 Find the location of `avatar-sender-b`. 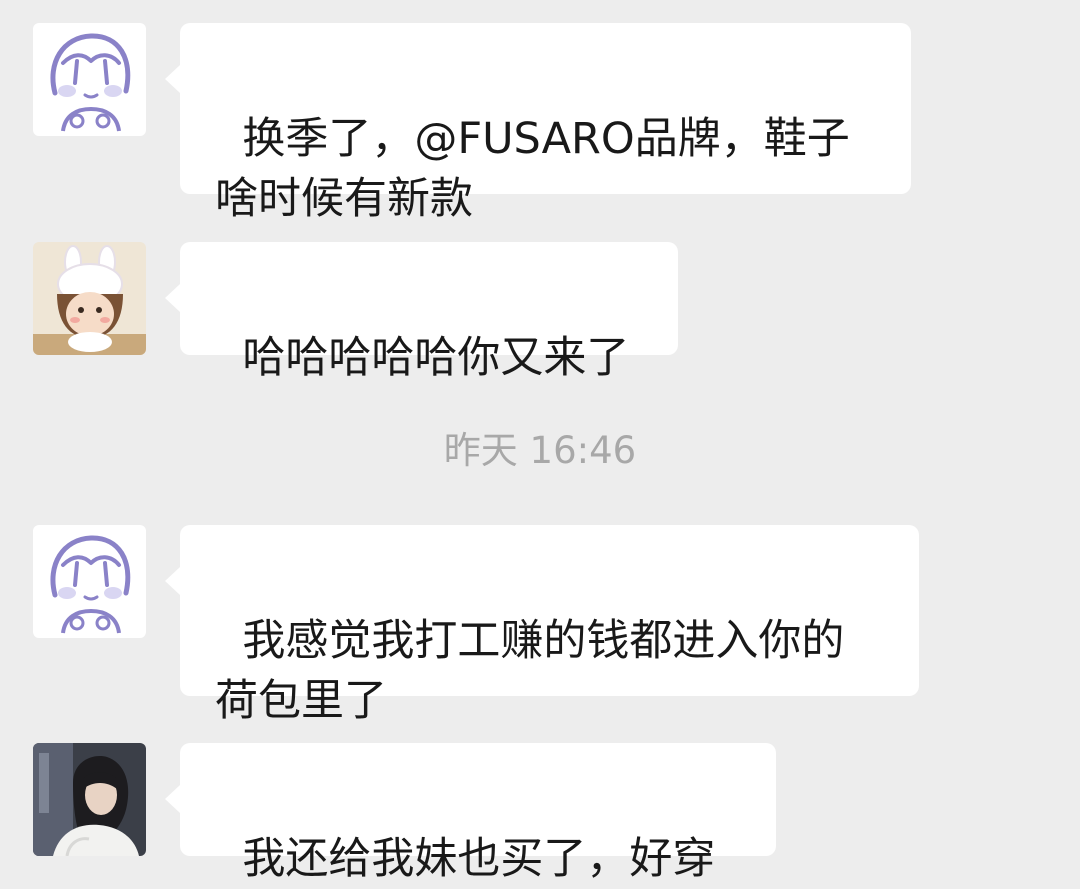

avatar-sender-b is located at coordinates (89, 298).